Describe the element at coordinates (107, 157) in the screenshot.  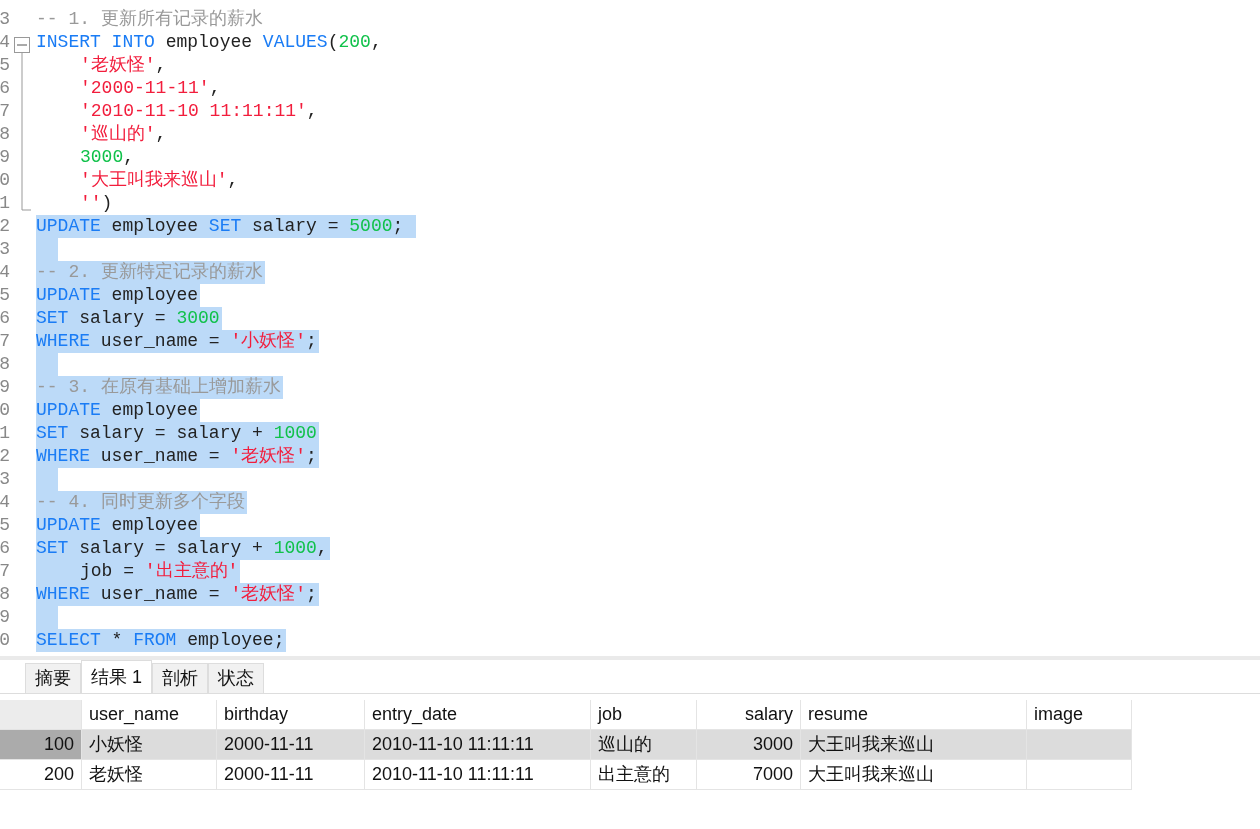
I see `code-line: 3000,` at that location.